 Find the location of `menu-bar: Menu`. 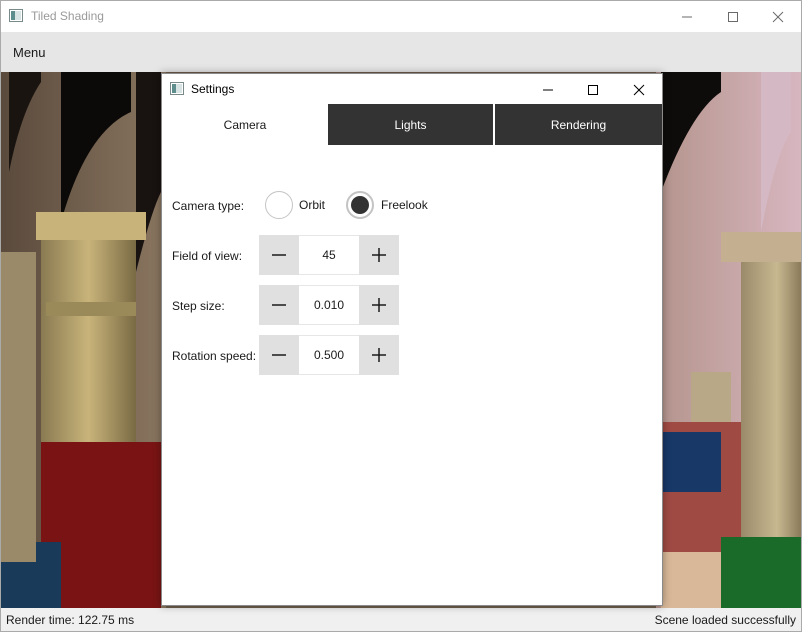

menu-bar: Menu is located at coordinates (401, 52).